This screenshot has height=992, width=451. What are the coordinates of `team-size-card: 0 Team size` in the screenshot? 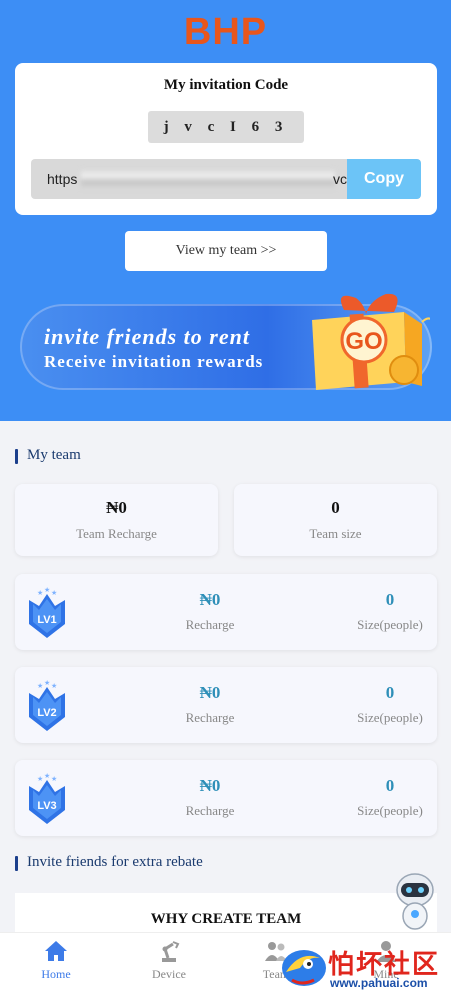 It's located at (335, 520).